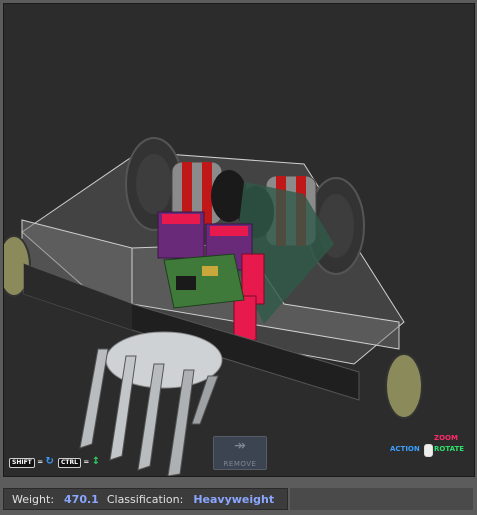 This screenshot has width=477, height=515. What do you see at coordinates (81, 499) in the screenshot?
I see `weight-value: 470.1` at bounding box center [81, 499].